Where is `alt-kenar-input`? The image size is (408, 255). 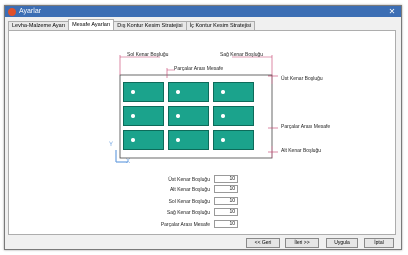
alt-kenar-input is located at coordinates (226, 189).